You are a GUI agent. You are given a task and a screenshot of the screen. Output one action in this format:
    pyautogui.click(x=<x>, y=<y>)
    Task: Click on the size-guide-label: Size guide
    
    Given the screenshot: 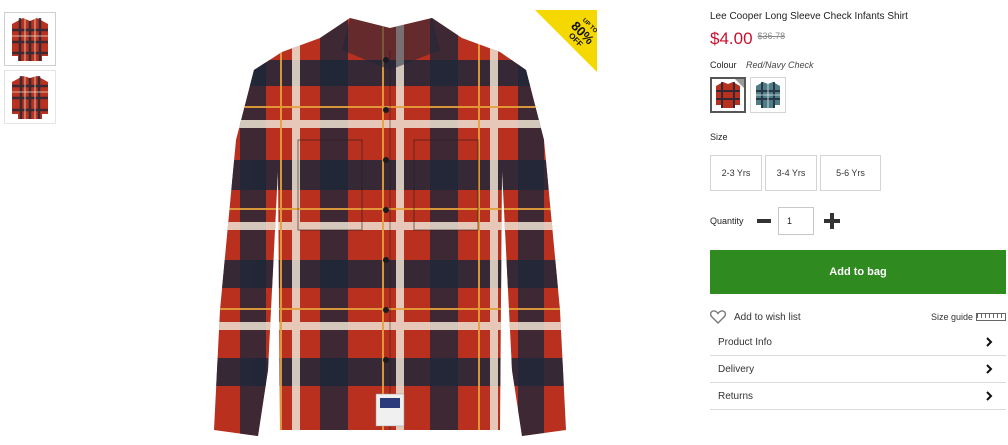 What is the action you would take?
    pyautogui.click(x=951, y=317)
    